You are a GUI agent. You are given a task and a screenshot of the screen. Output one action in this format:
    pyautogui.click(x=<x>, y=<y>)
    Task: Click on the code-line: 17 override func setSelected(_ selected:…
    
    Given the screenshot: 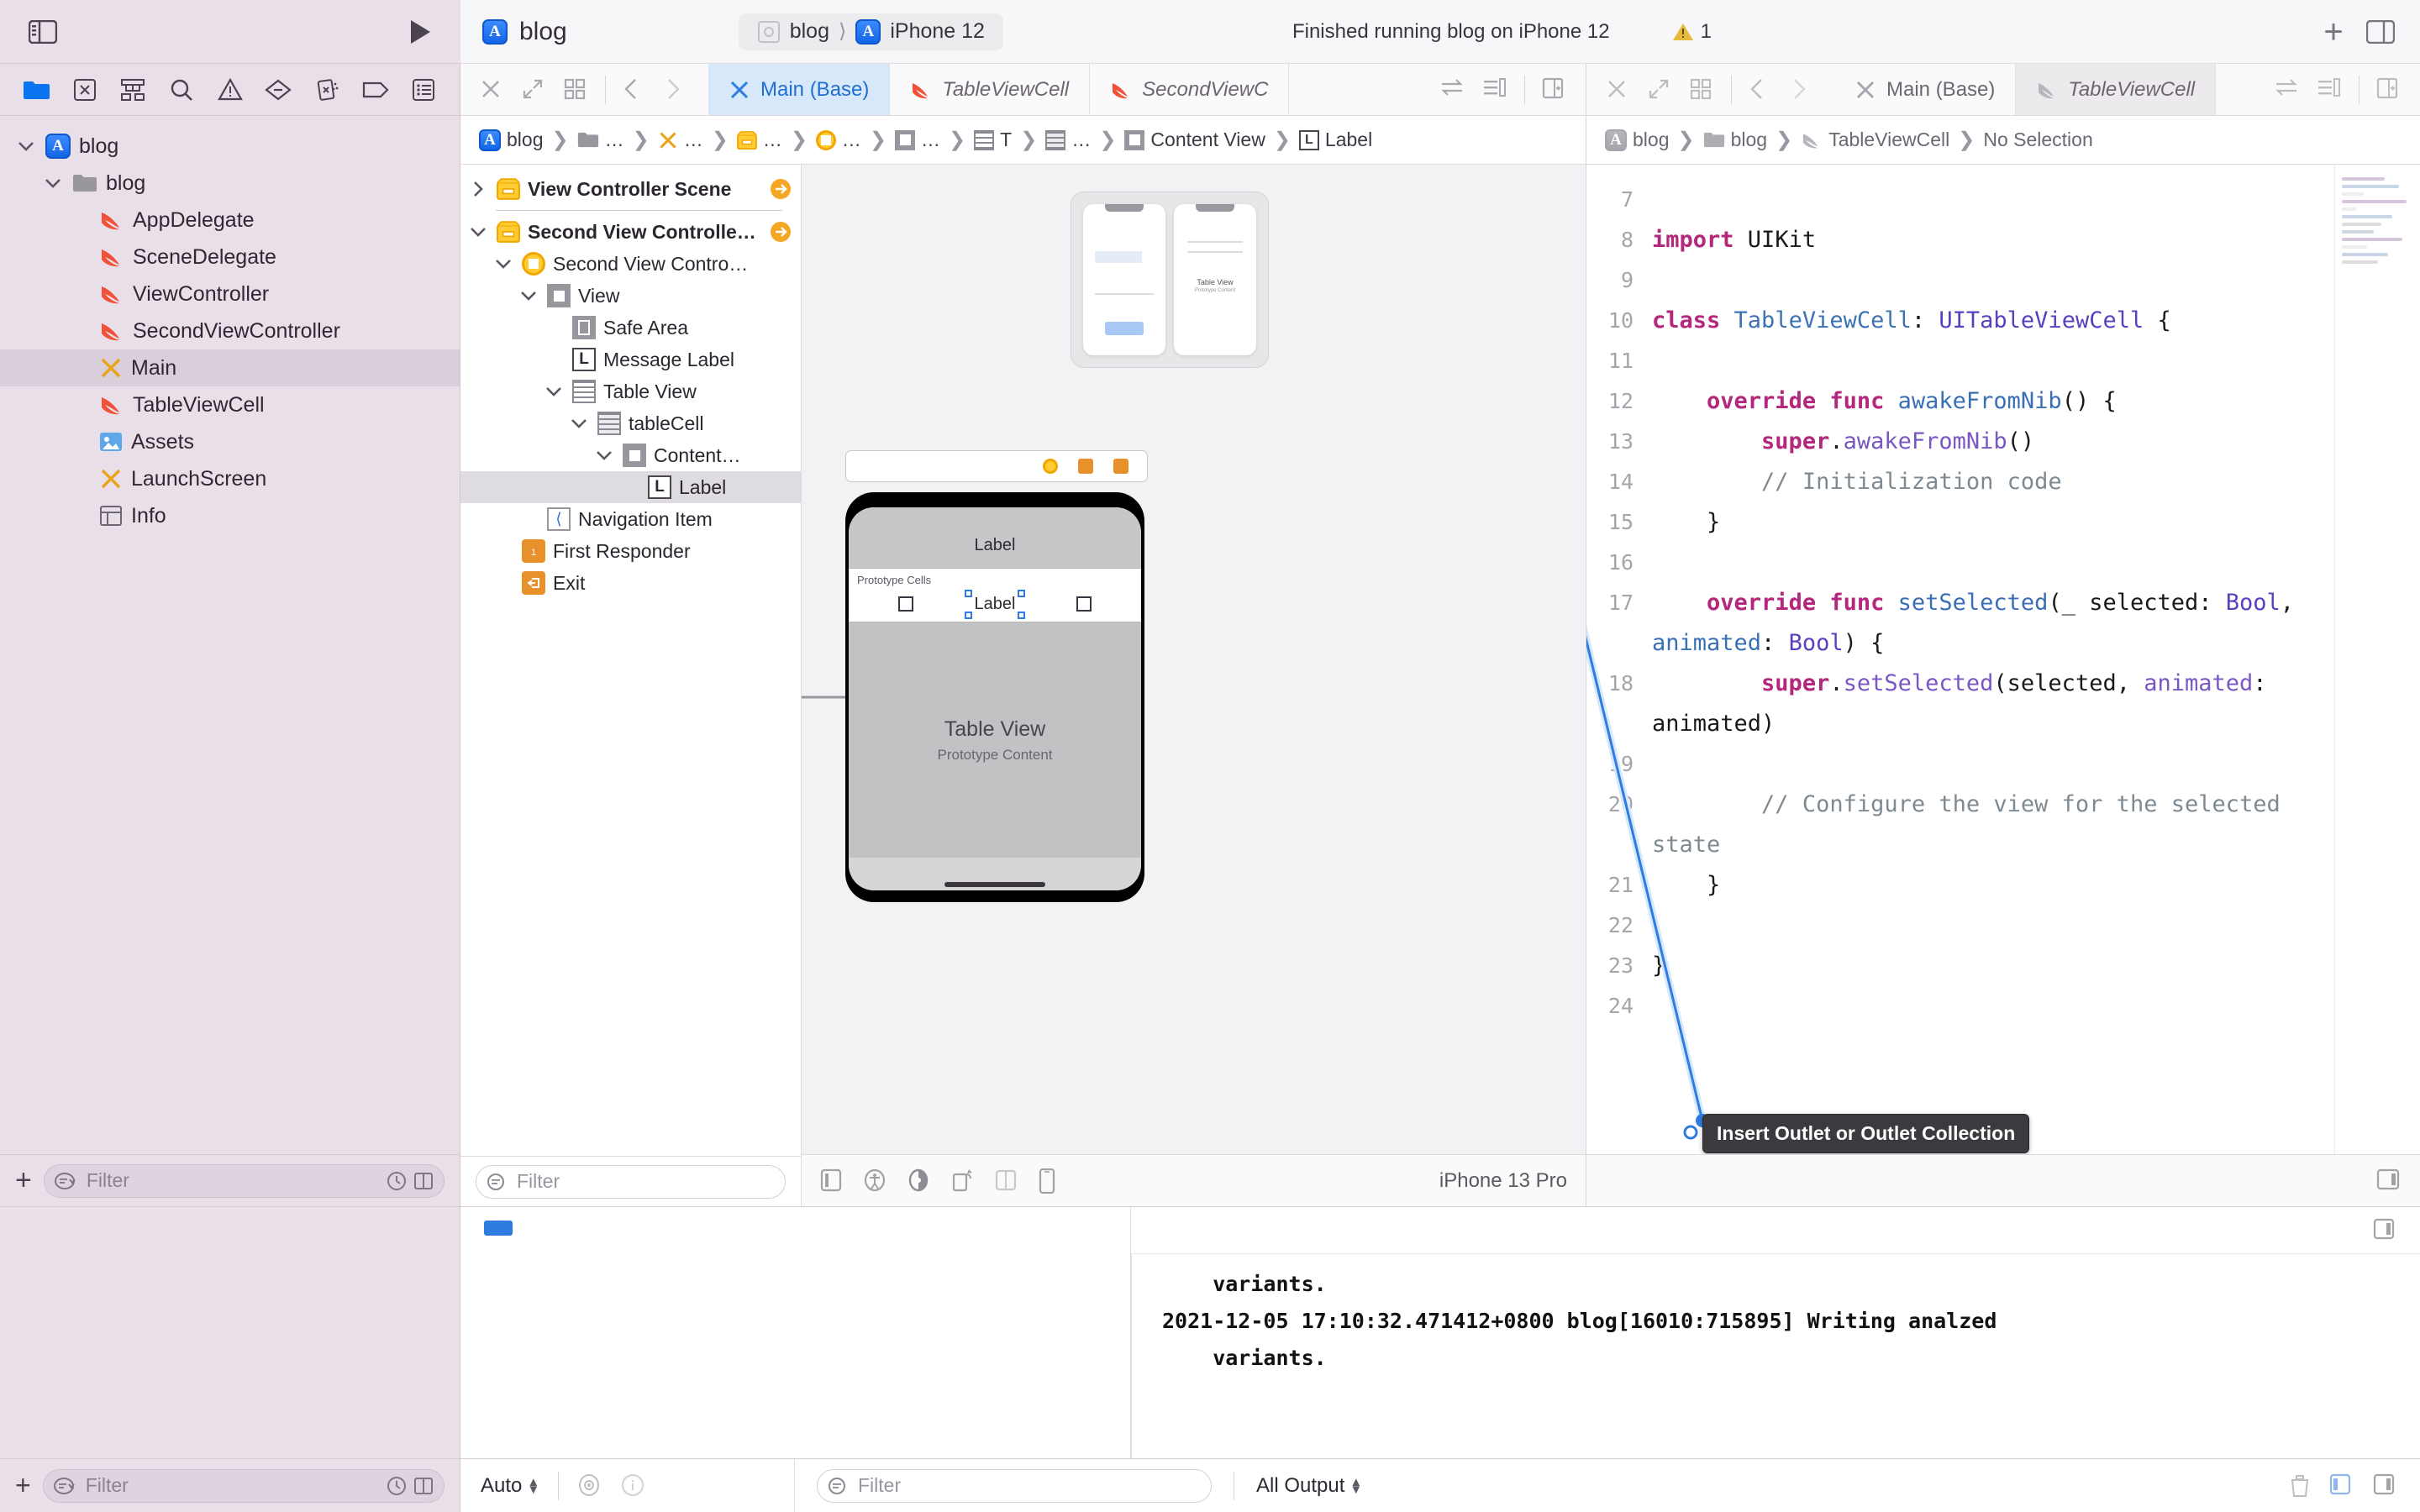 What is the action you would take?
    pyautogui.click(x=1960, y=623)
    